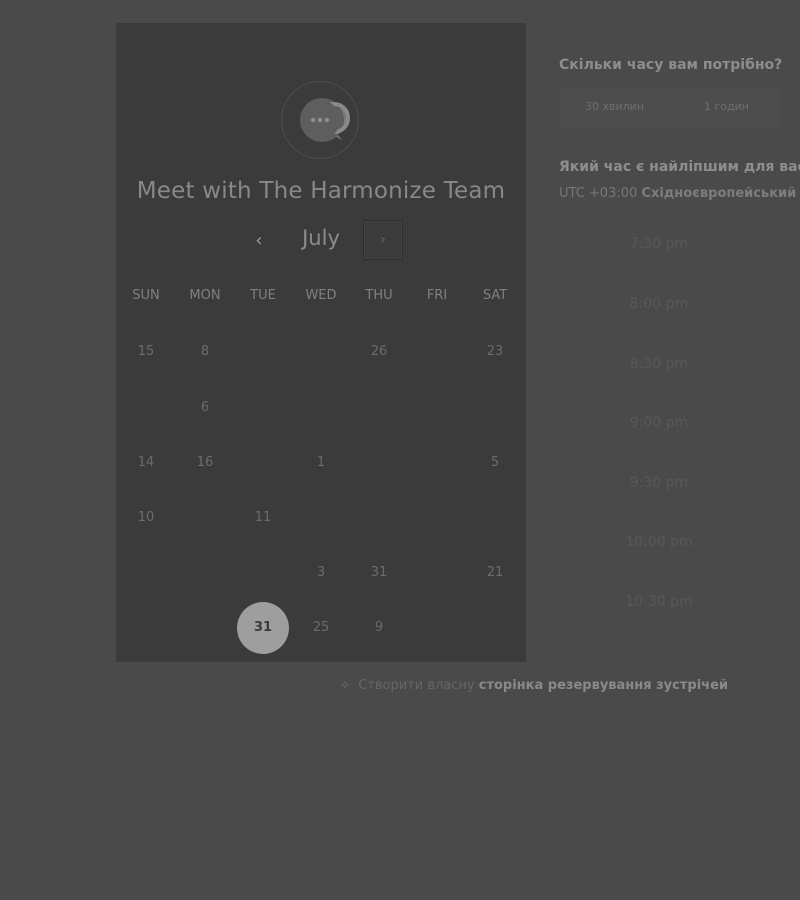 The width and height of the screenshot is (800, 900). Describe the element at coordinates (437, 295) in the screenshot. I see `weekday-fri: FRI` at that location.